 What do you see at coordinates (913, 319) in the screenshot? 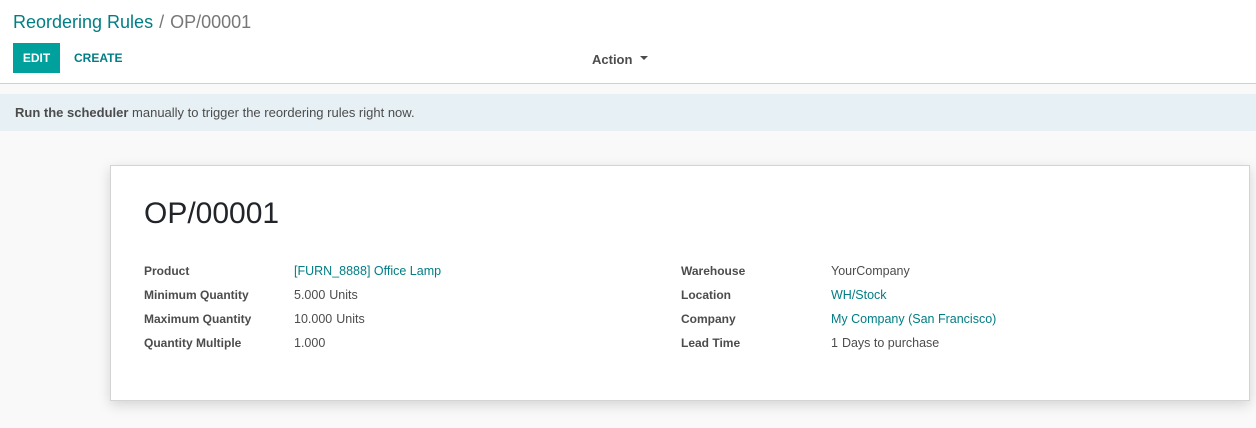
I see `company-link: My Company (San Francisco)` at bounding box center [913, 319].